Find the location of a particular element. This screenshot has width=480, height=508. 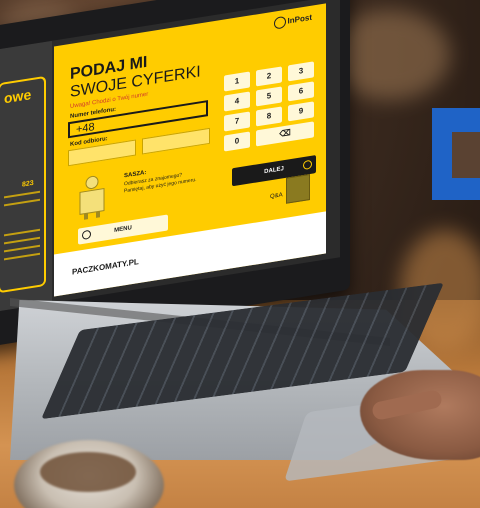

keypad-key-4: 4 is located at coordinates (237, 101).